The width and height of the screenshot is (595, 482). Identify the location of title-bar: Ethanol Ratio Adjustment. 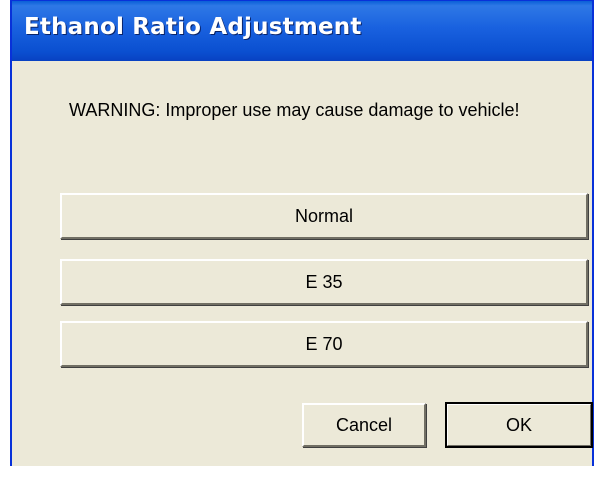
(302, 31).